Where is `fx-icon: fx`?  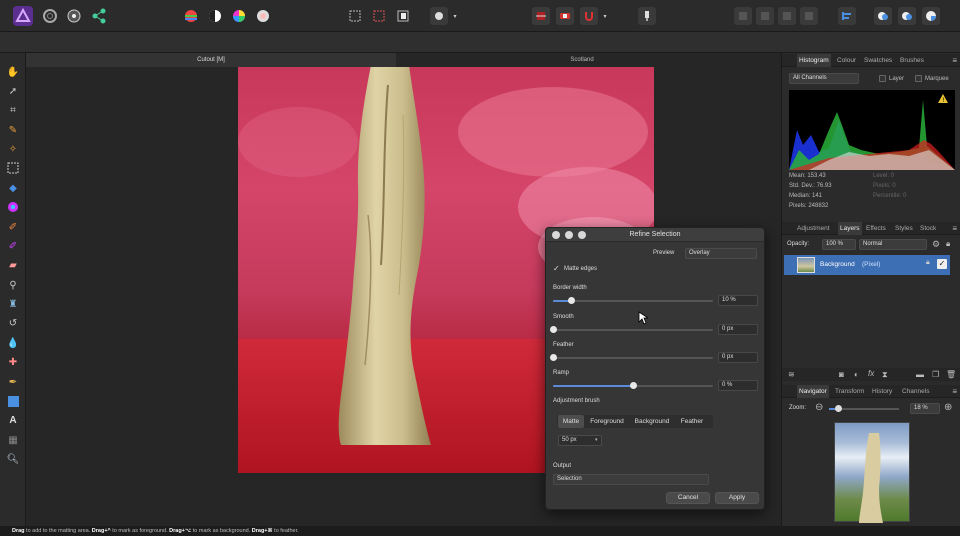
fx-icon: fx is located at coordinates (871, 373).